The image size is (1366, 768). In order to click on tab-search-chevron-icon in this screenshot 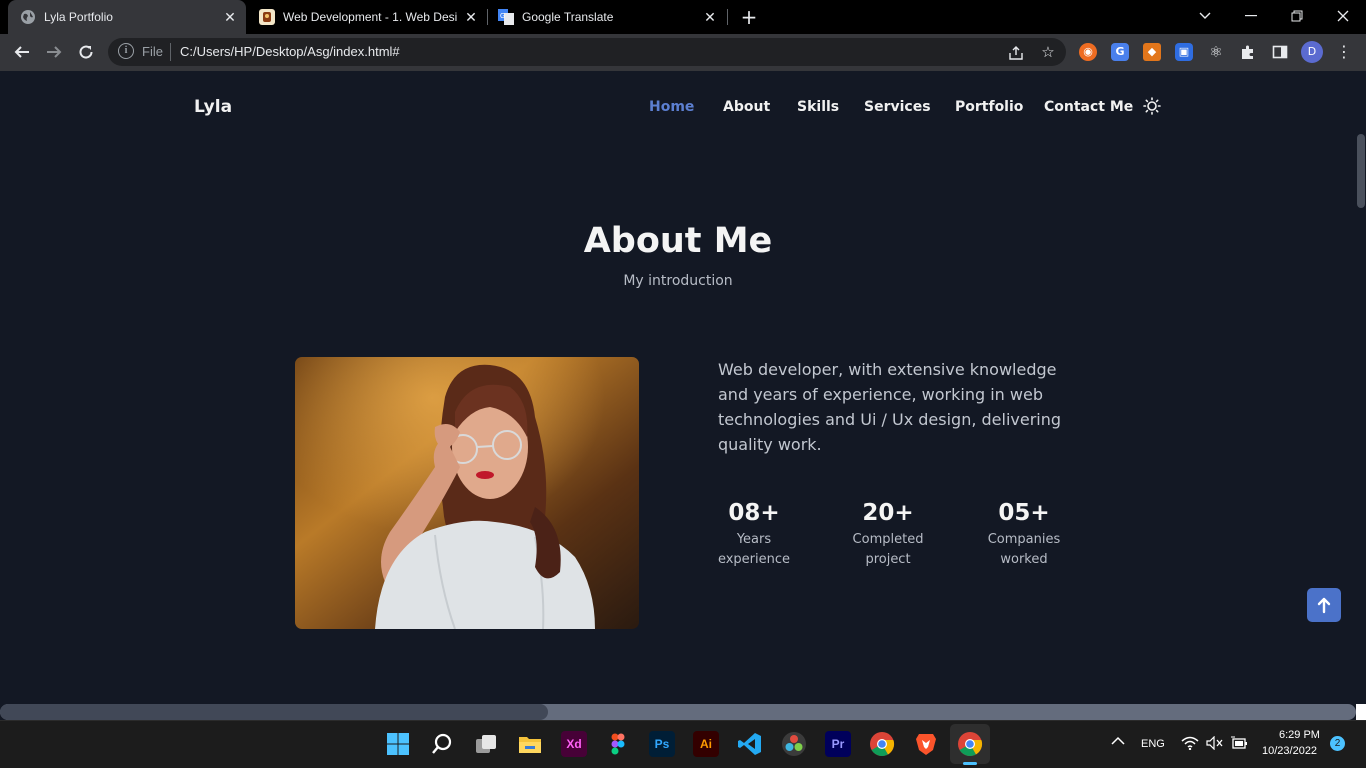, I will do `click(1205, 17)`.